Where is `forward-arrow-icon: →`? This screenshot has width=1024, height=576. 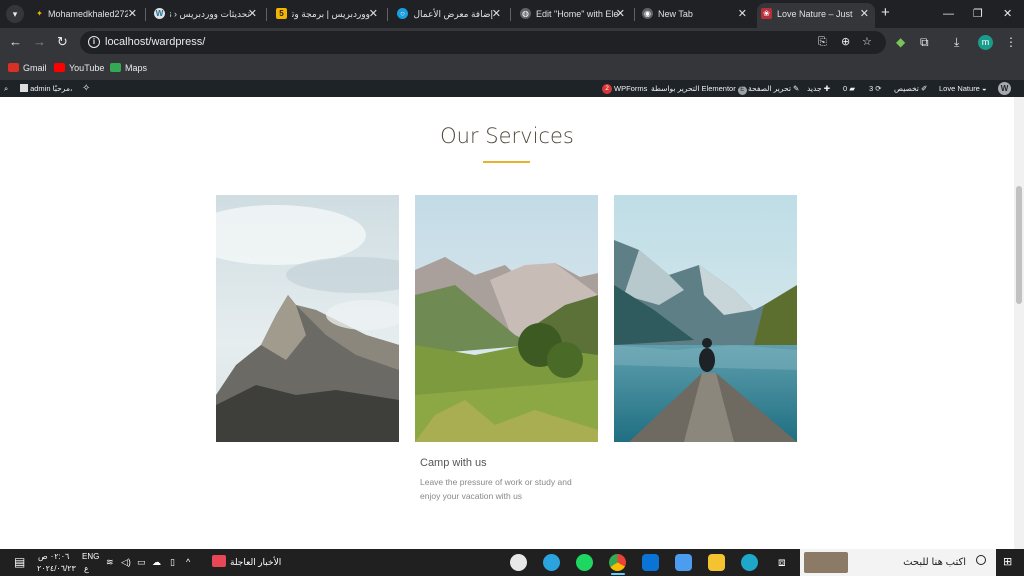 forward-arrow-icon: → is located at coordinates (39, 42).